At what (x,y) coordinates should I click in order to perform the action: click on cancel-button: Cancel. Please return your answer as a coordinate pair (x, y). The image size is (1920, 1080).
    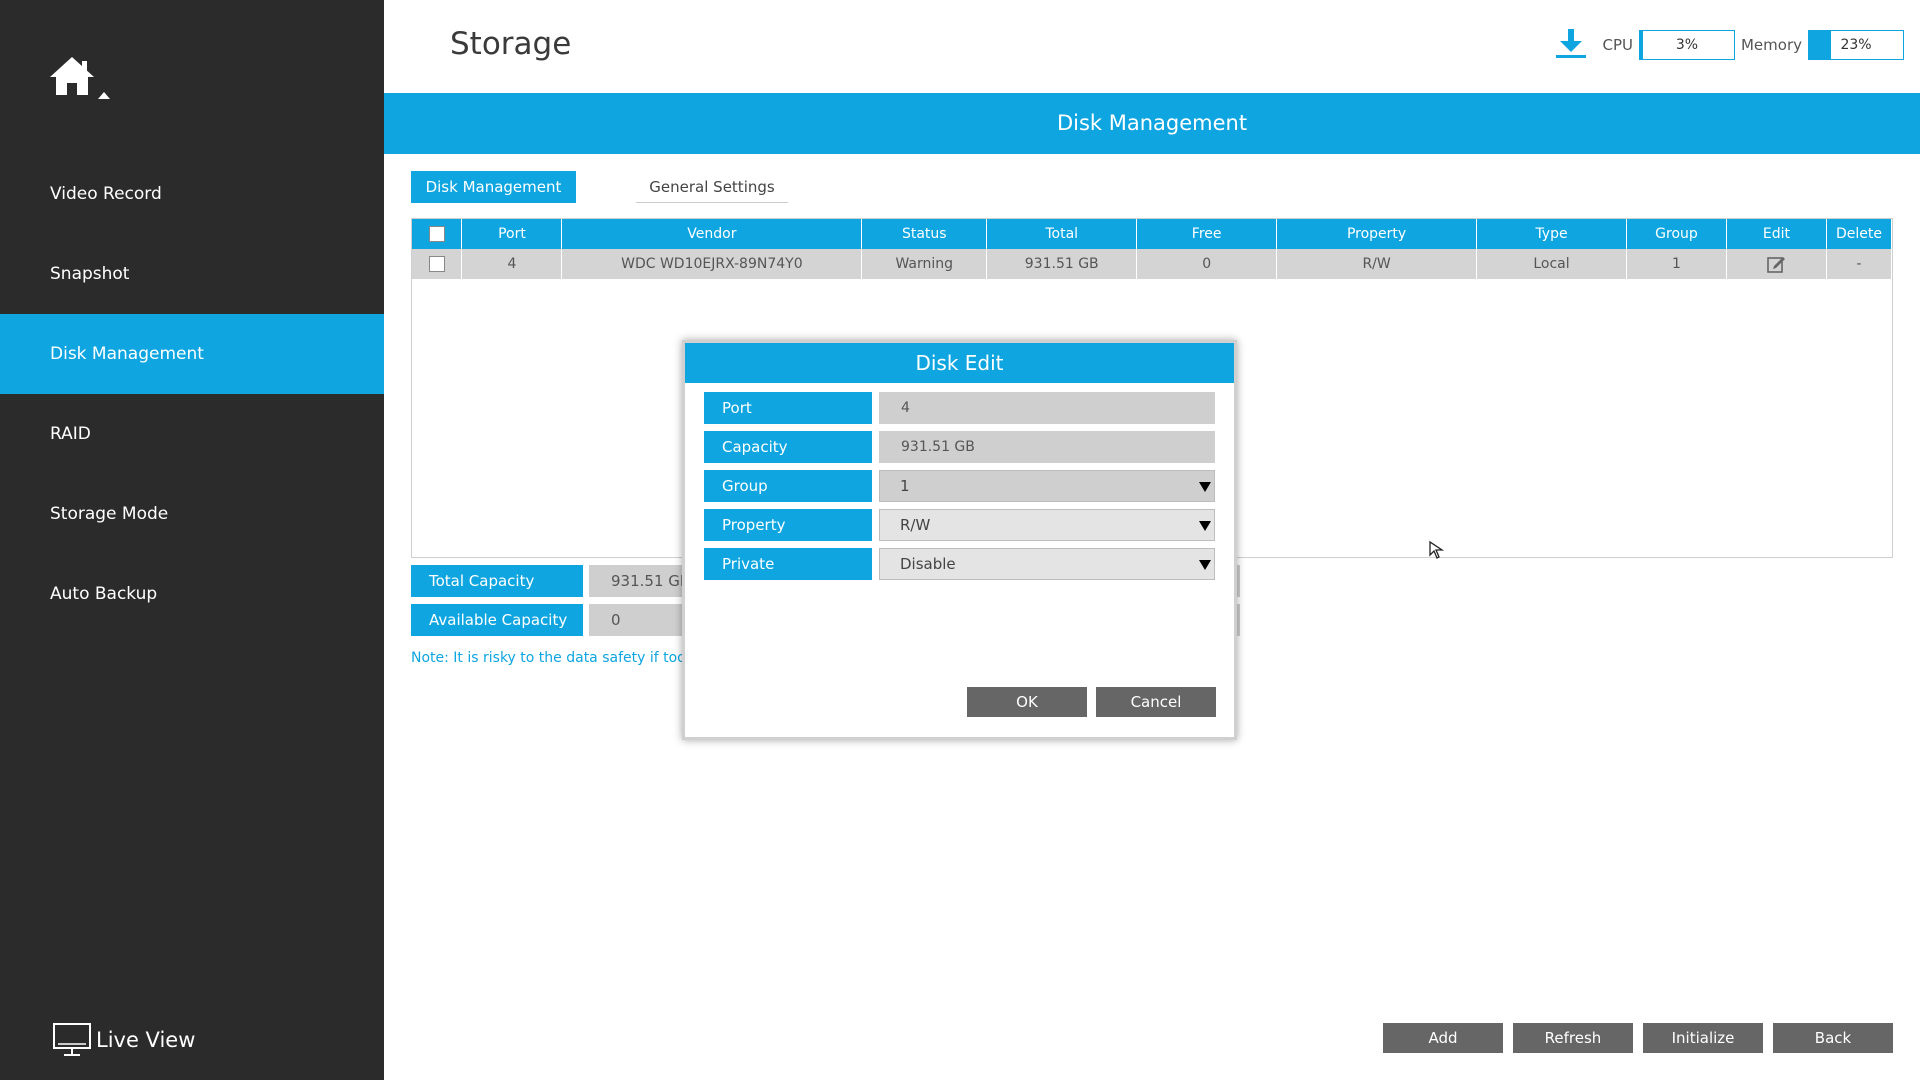
    Looking at the image, I should click on (1156, 702).